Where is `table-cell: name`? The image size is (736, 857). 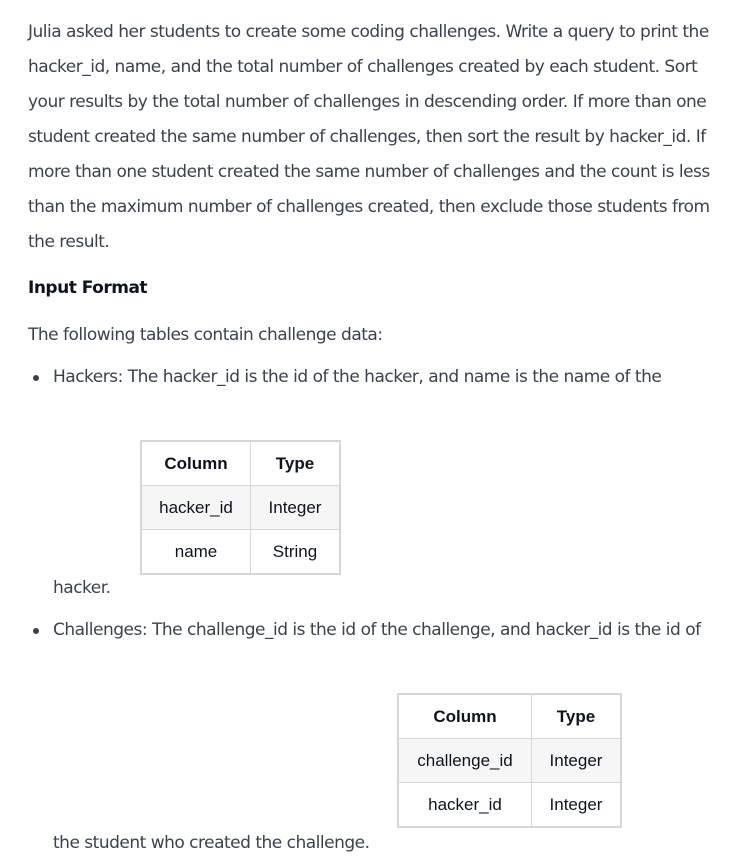
table-cell: name is located at coordinates (195, 552).